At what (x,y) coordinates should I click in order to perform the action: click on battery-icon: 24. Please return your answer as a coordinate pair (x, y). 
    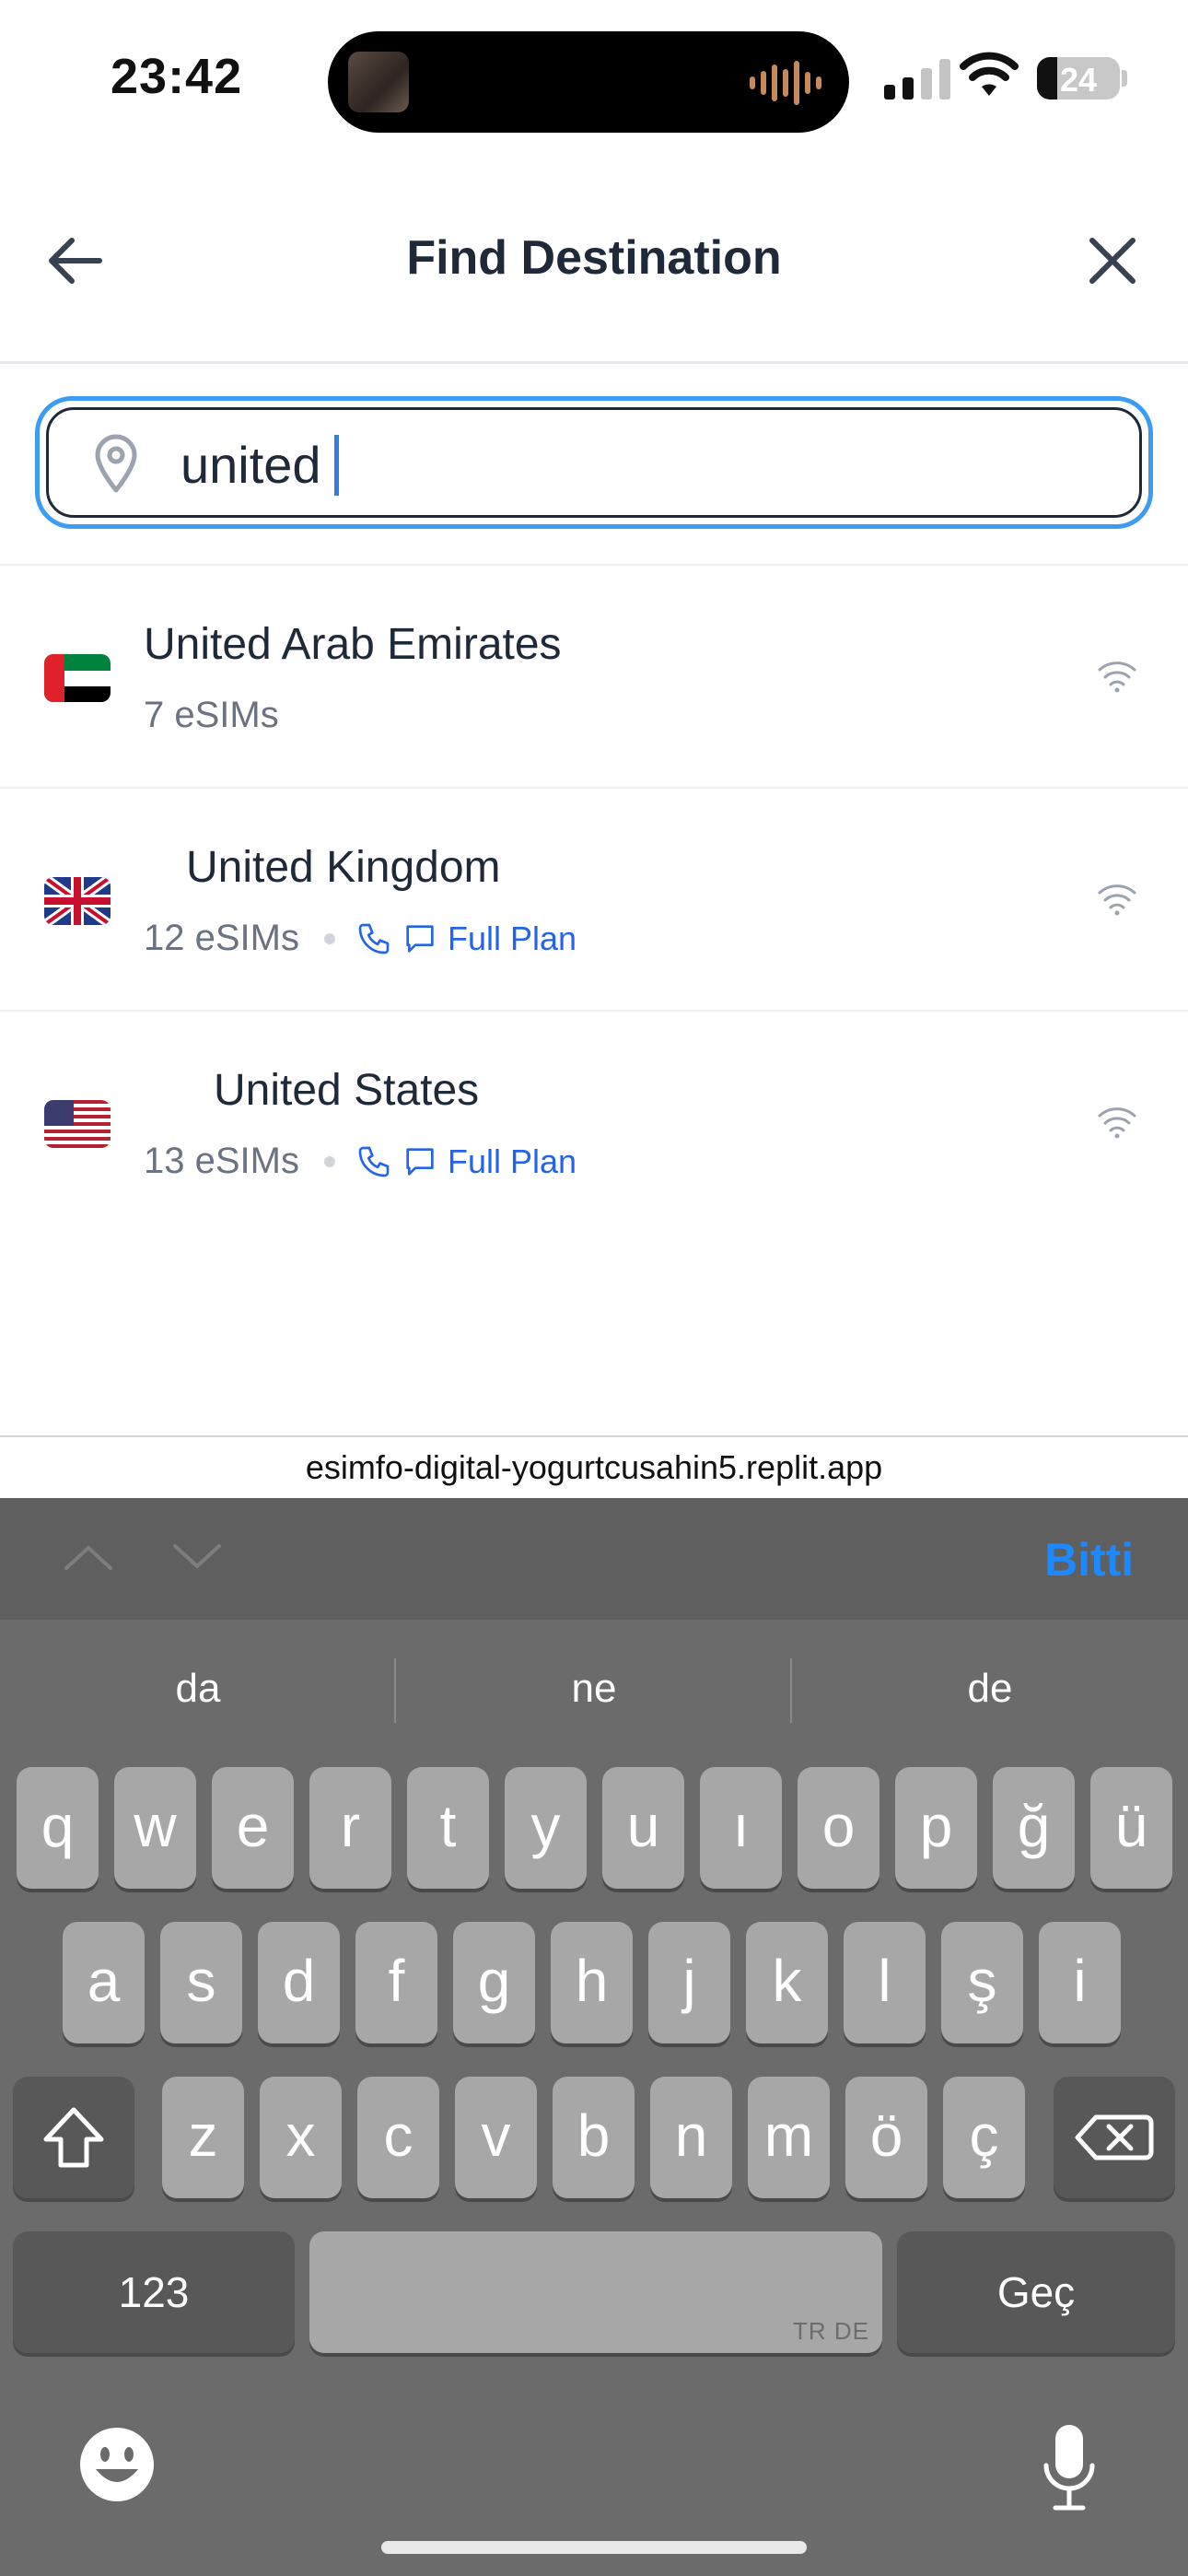
    Looking at the image, I should click on (1078, 78).